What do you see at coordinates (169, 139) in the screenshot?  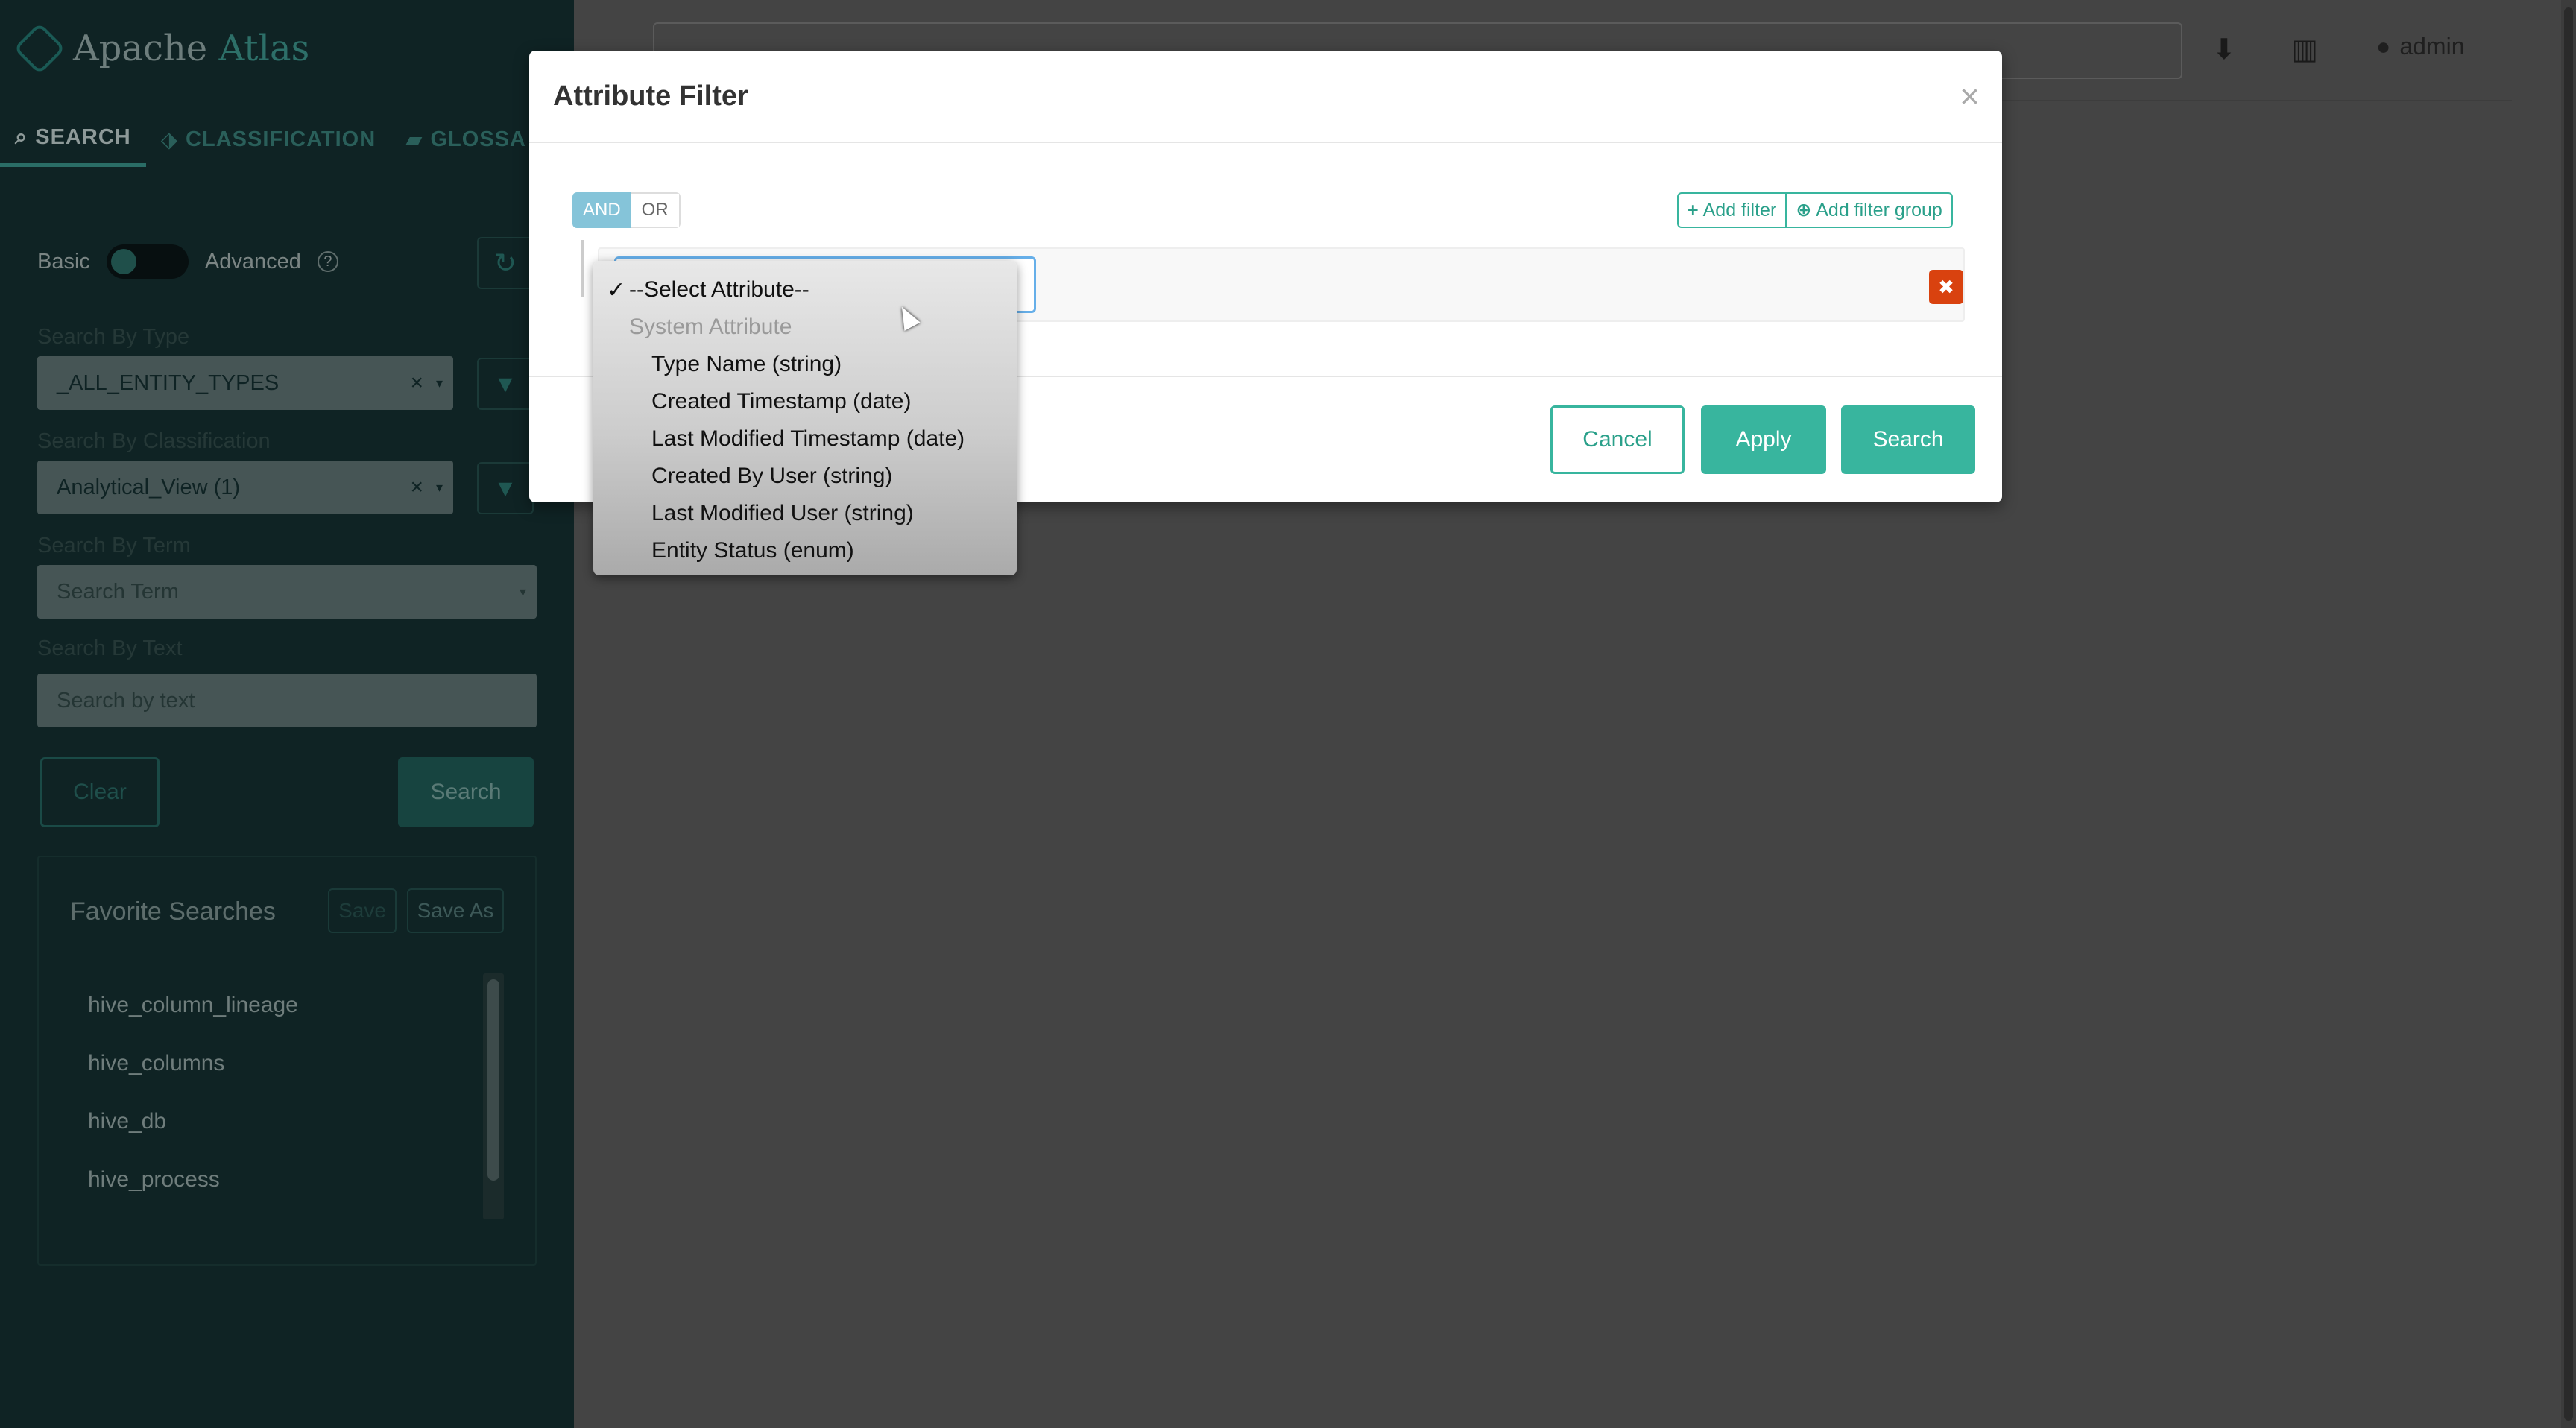 I see `tag-icon: ⬗` at bounding box center [169, 139].